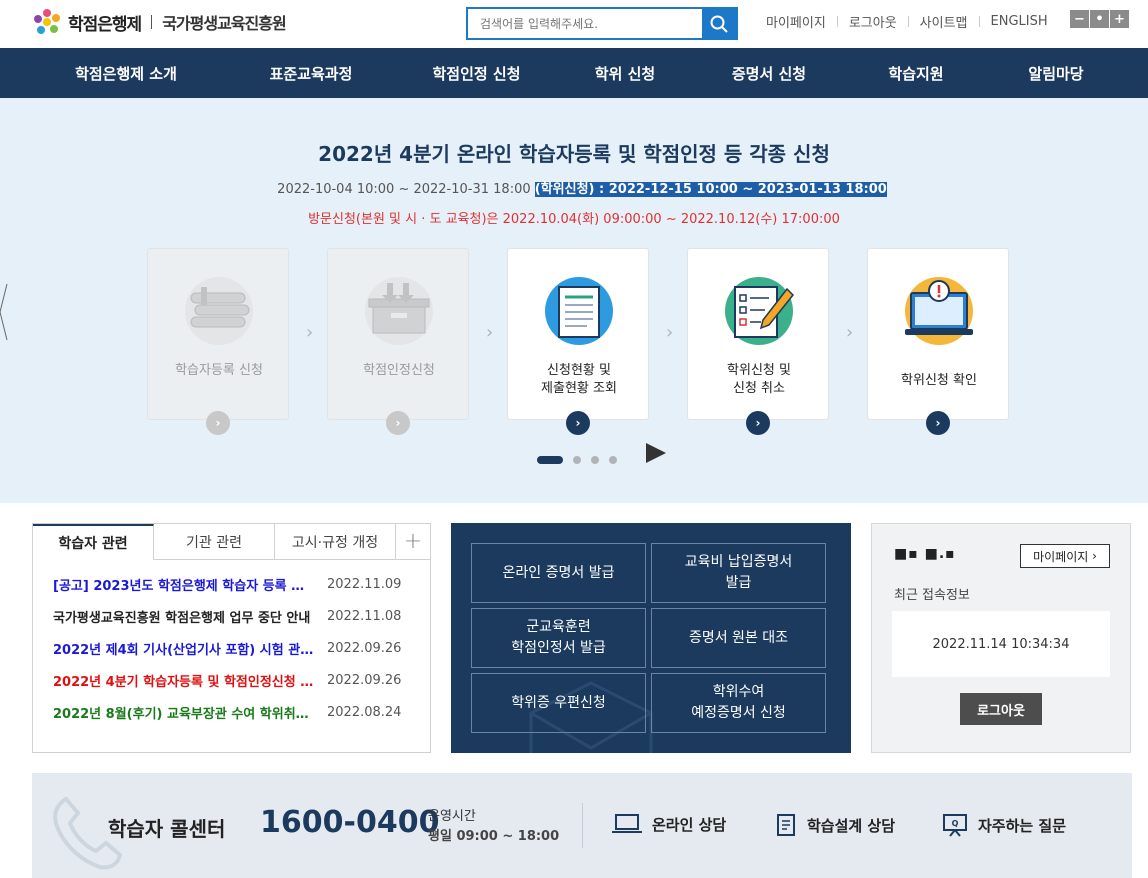 The width and height of the screenshot is (1148, 878). I want to click on zoom-out-button: −, so click(1079, 19).